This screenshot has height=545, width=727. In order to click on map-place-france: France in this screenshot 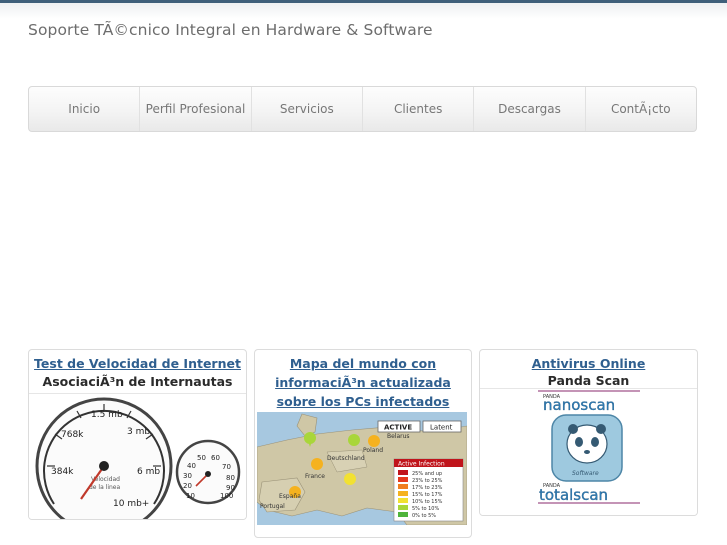, I will do `click(315, 476)`.